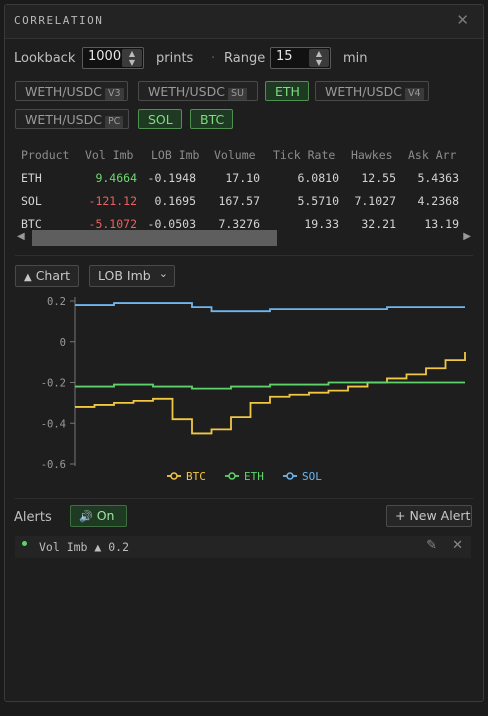 The width and height of the screenshot is (488, 716). What do you see at coordinates (171, 224) in the screenshot?
I see `cell-lob-imb: -0.0503` at bounding box center [171, 224].